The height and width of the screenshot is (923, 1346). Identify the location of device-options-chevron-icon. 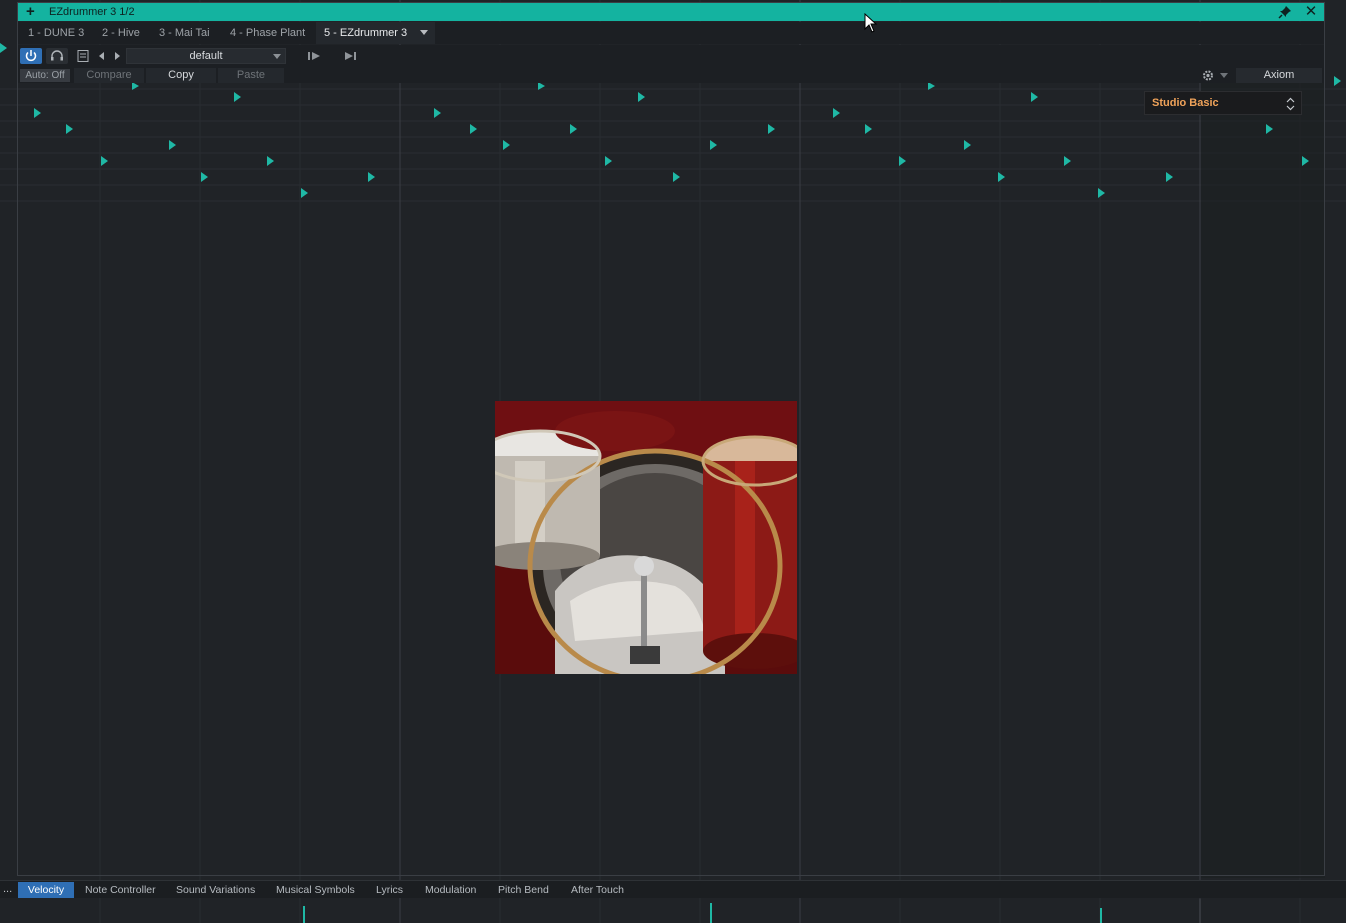
(1224, 75).